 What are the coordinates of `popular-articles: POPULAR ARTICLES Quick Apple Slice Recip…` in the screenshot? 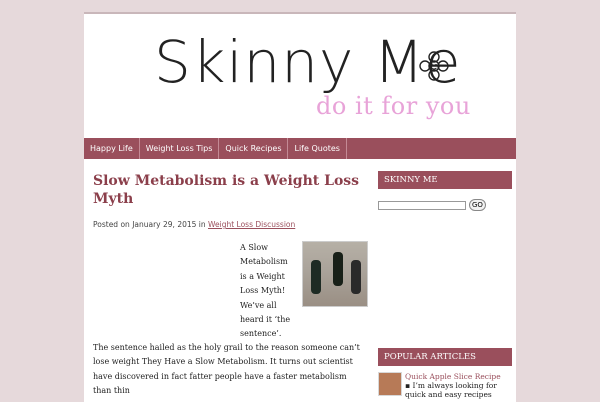 It's located at (445, 373).